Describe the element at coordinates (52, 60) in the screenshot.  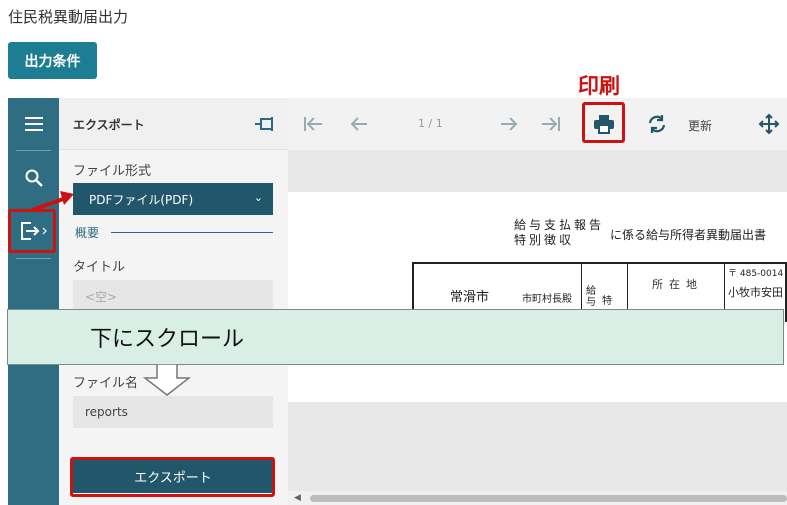
I see `output-conditions-button: 出力条件` at that location.